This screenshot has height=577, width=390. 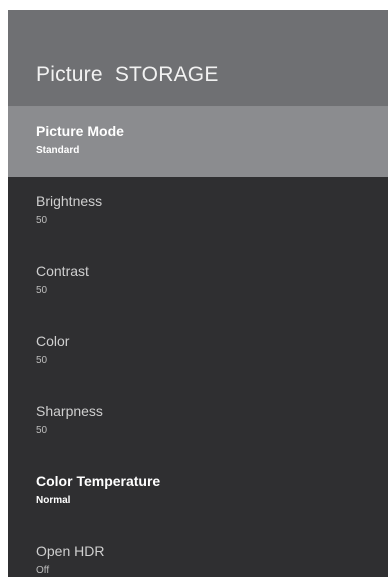 I want to click on menu-item-label: Brightness, so click(x=69, y=201).